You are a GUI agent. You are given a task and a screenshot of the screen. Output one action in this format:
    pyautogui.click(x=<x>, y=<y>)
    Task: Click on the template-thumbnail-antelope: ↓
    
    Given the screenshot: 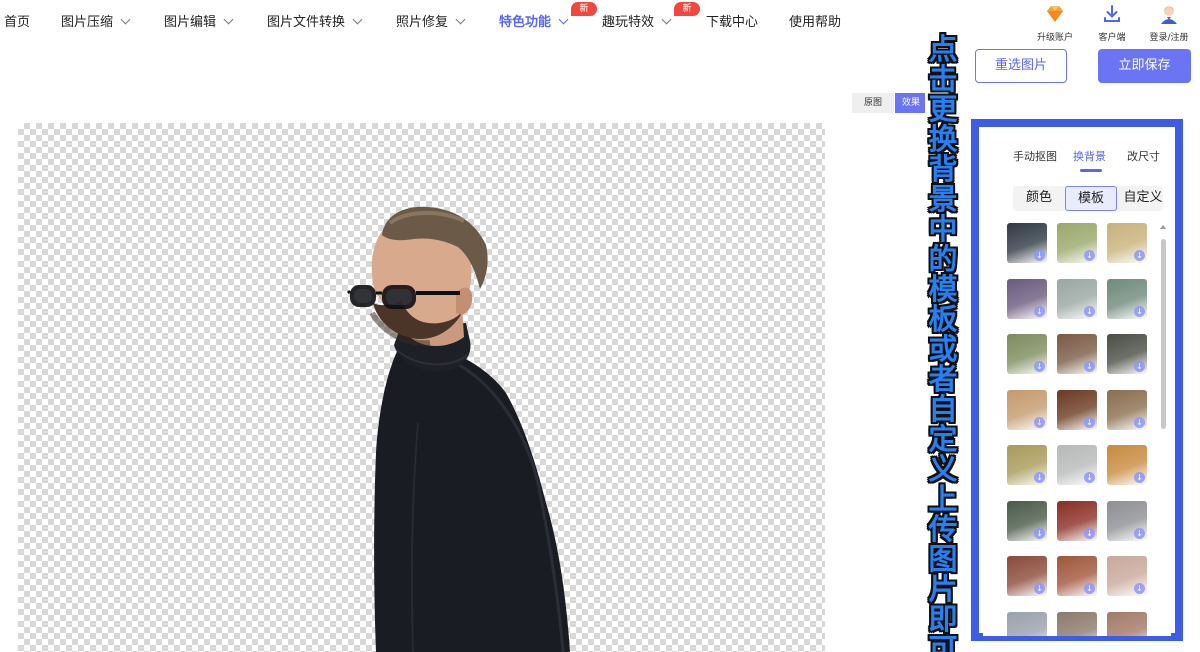 What is the action you would take?
    pyautogui.click(x=1027, y=465)
    